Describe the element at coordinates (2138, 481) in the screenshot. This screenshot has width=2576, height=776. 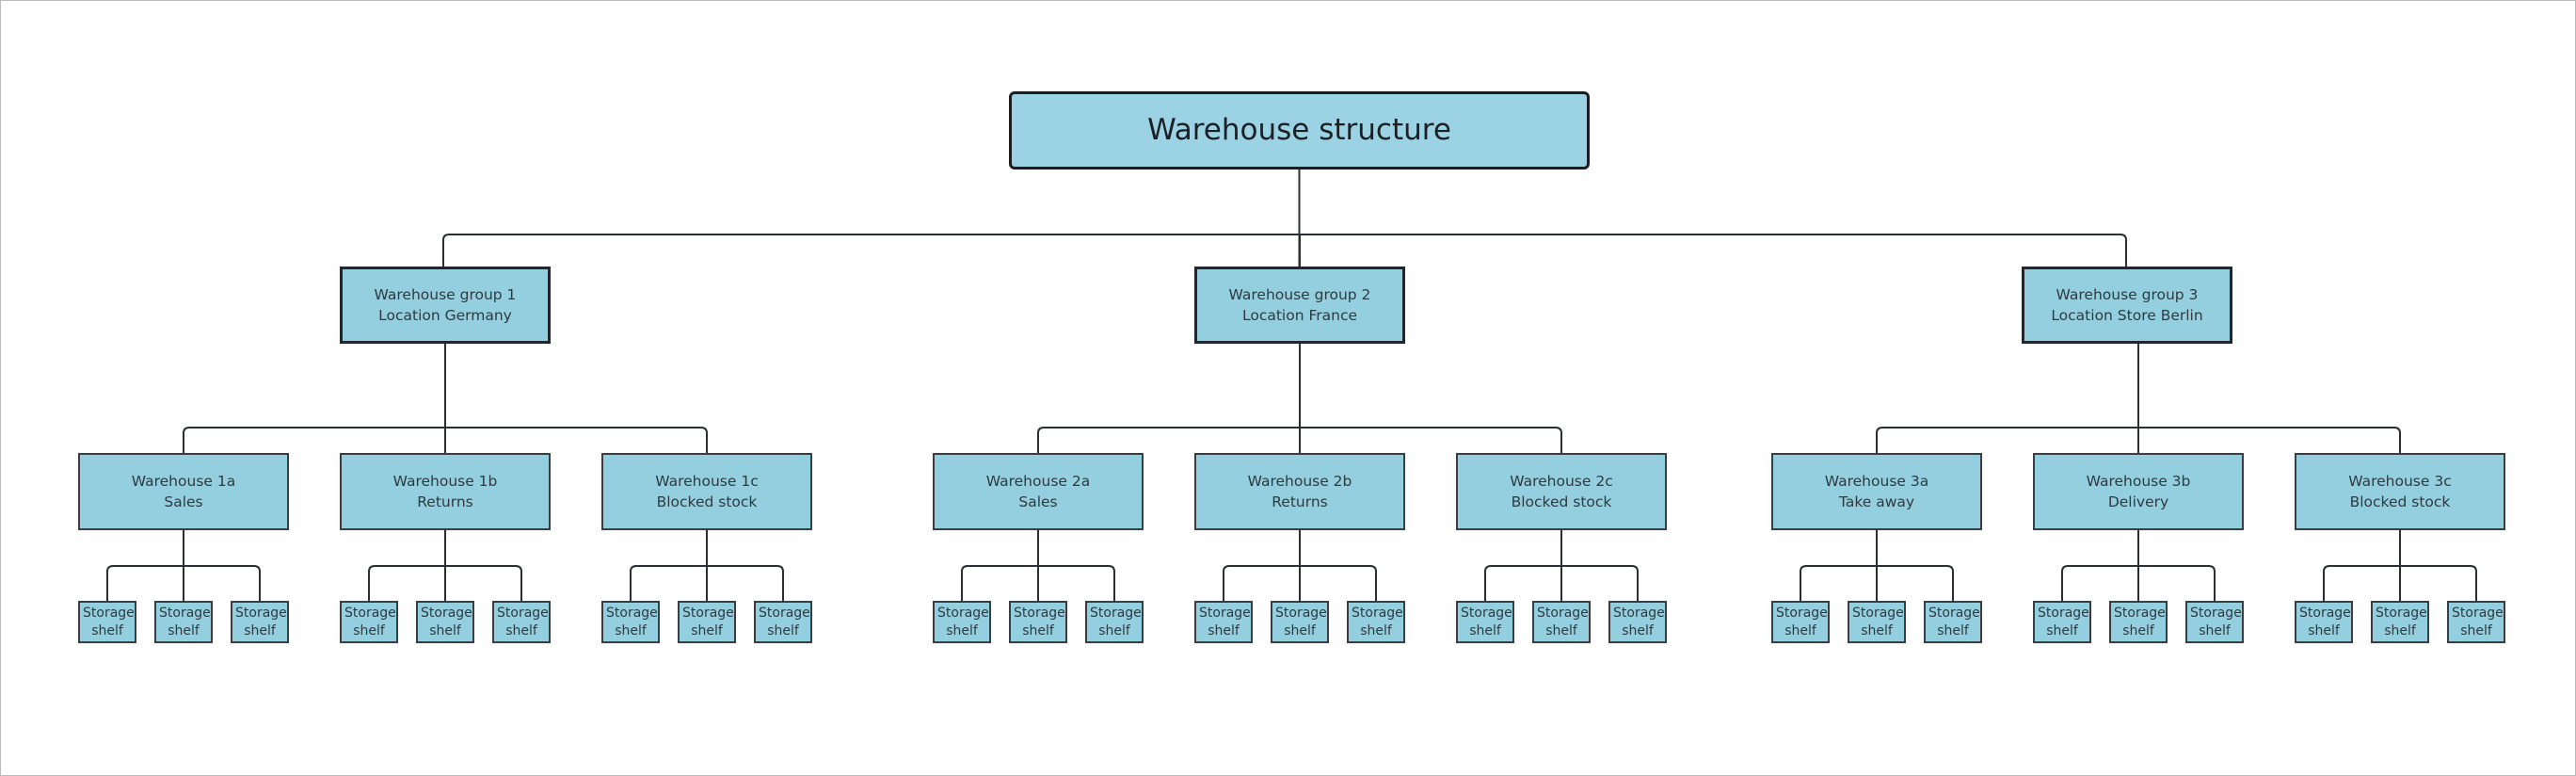
I see `warehouse-node-3b-label-line1: Warehouse 3b` at that location.